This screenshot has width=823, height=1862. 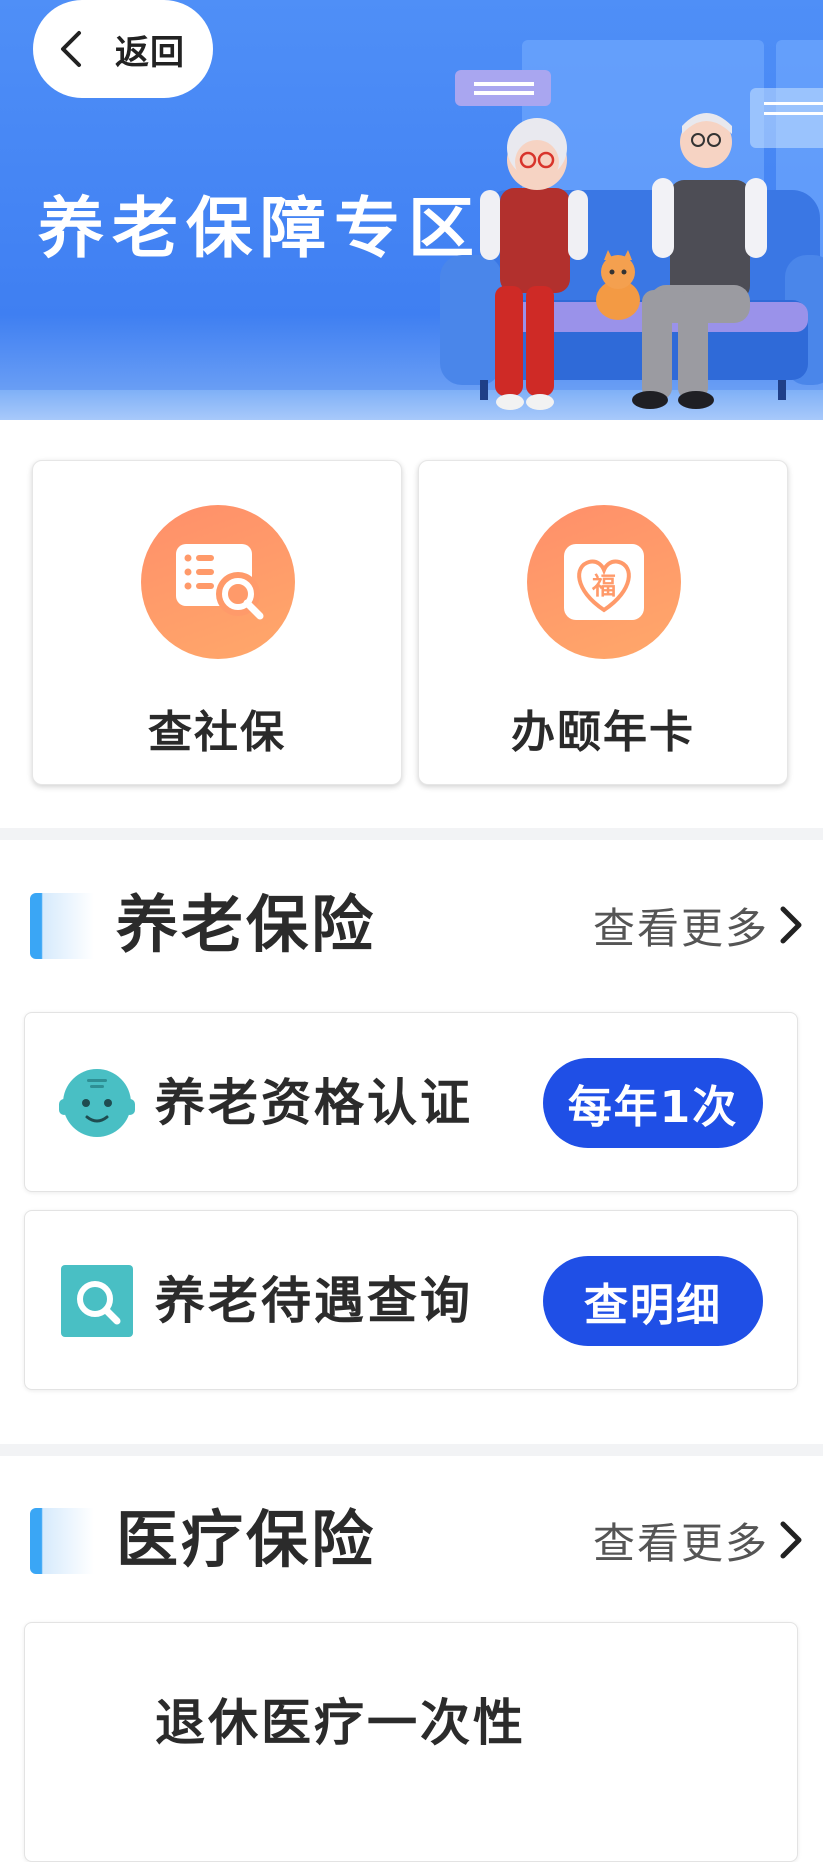 What do you see at coordinates (260, 228) in the screenshot?
I see `page-title: 养老保障专区` at bounding box center [260, 228].